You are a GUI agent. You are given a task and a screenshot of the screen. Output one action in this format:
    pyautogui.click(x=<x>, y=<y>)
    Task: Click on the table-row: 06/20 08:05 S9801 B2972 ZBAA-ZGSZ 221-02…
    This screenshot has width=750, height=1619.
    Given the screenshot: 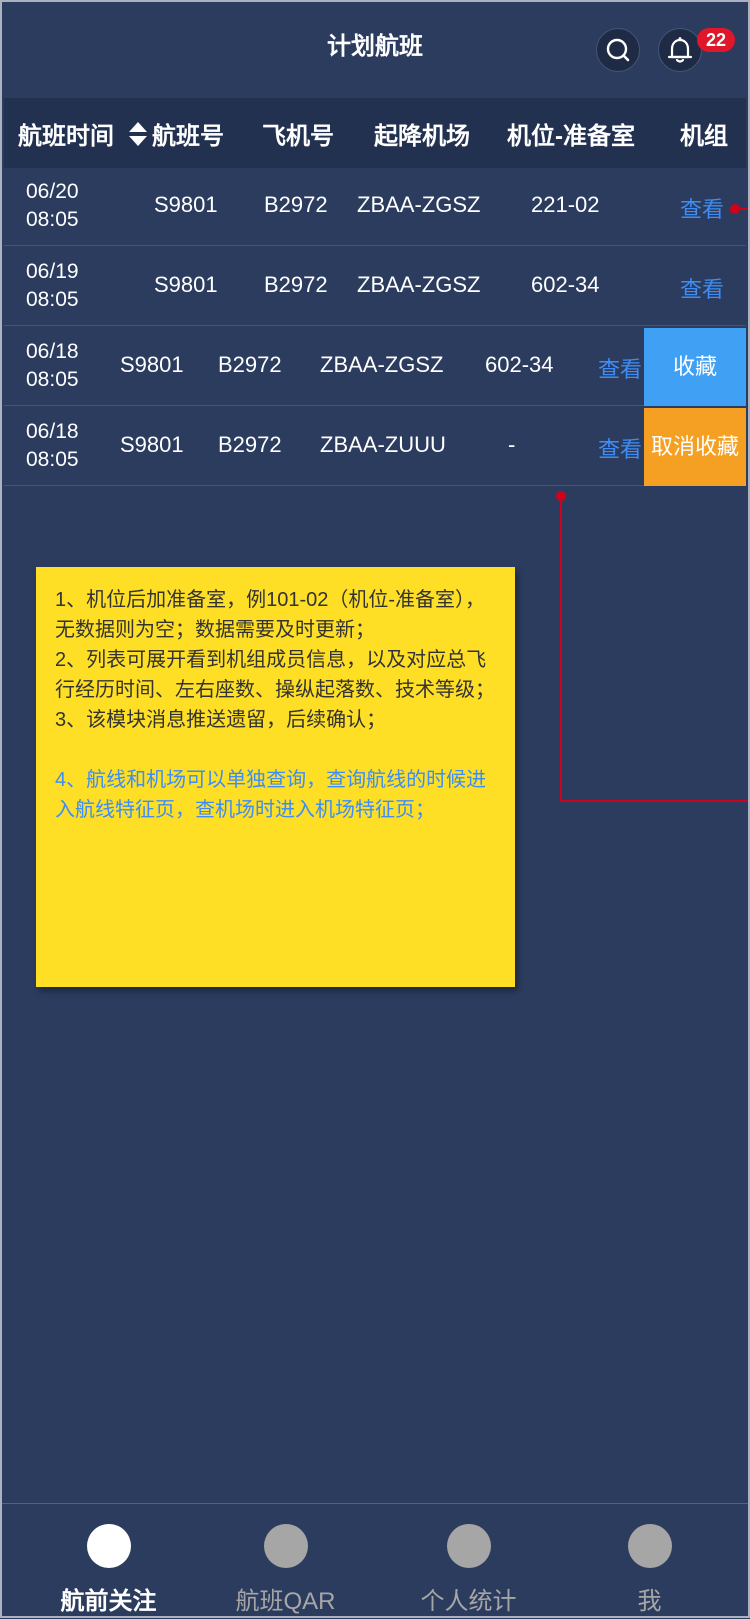 What is the action you would take?
    pyautogui.click(x=375, y=207)
    